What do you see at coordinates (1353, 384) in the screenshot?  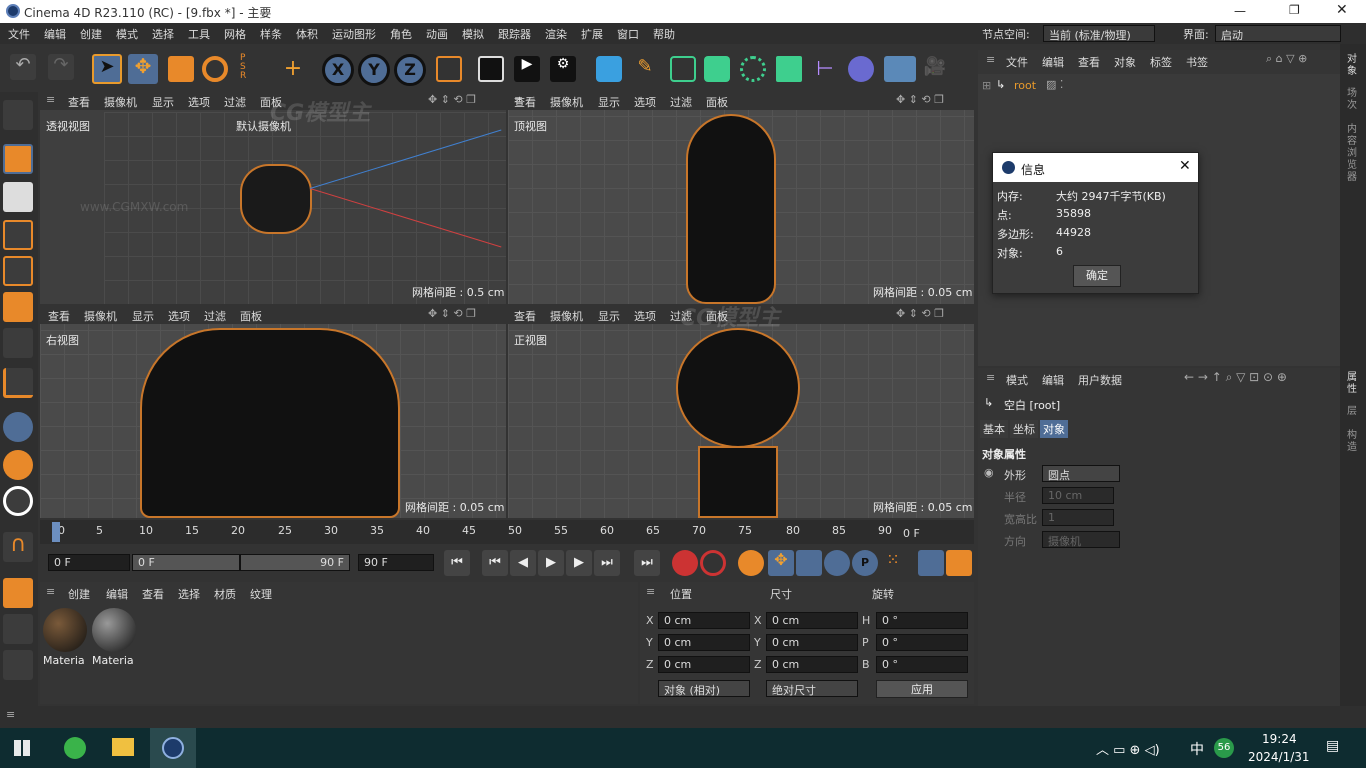 I see `tab-attributes: 属性` at bounding box center [1353, 384].